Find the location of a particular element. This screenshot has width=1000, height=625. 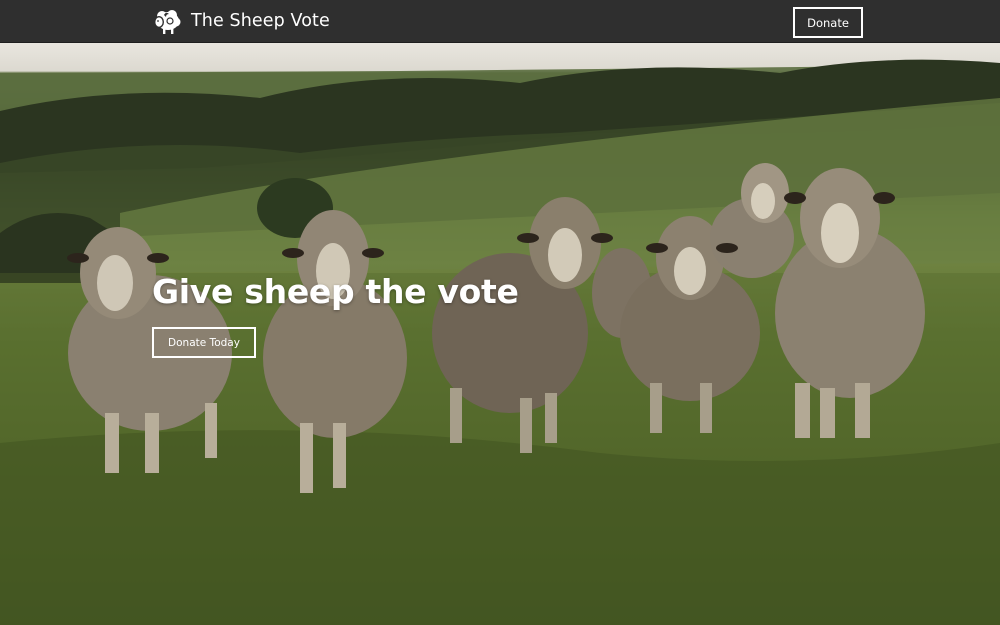

brand-name: The Sheep Vote is located at coordinates (260, 21).